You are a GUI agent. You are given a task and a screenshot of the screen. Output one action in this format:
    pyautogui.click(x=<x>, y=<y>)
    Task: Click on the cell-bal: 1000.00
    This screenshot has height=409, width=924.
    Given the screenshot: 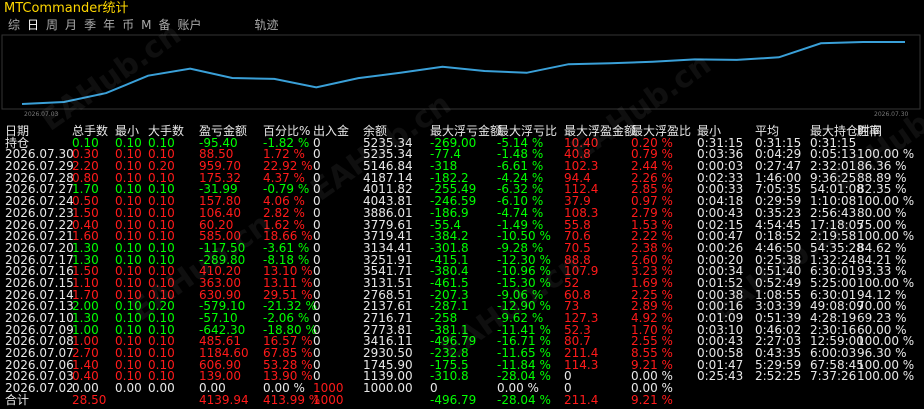 What is the action you would take?
    pyautogui.click(x=388, y=388)
    